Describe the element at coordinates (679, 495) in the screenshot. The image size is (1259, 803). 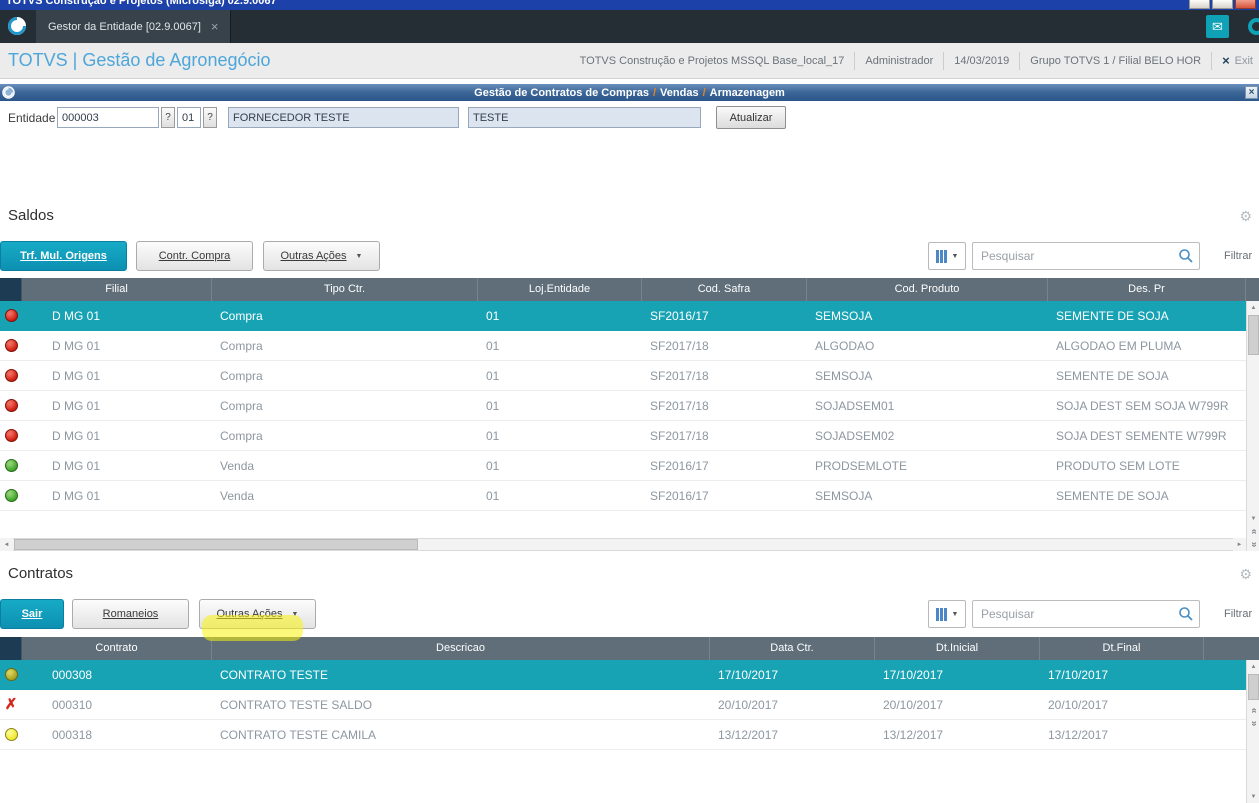
I see `cell: SF2016/17` at that location.